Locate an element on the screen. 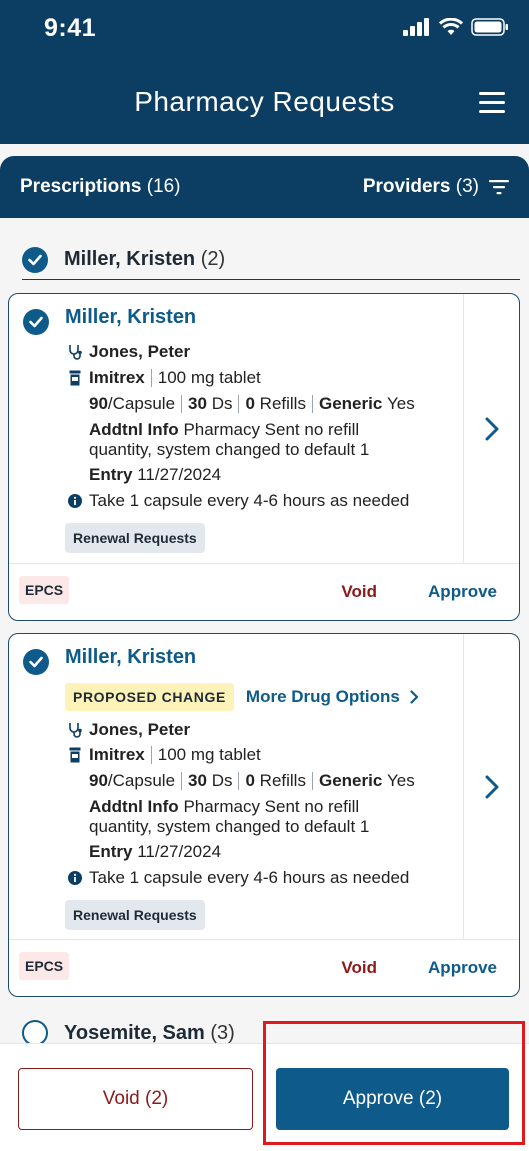  tab-providers-count: (3) is located at coordinates (467, 186).